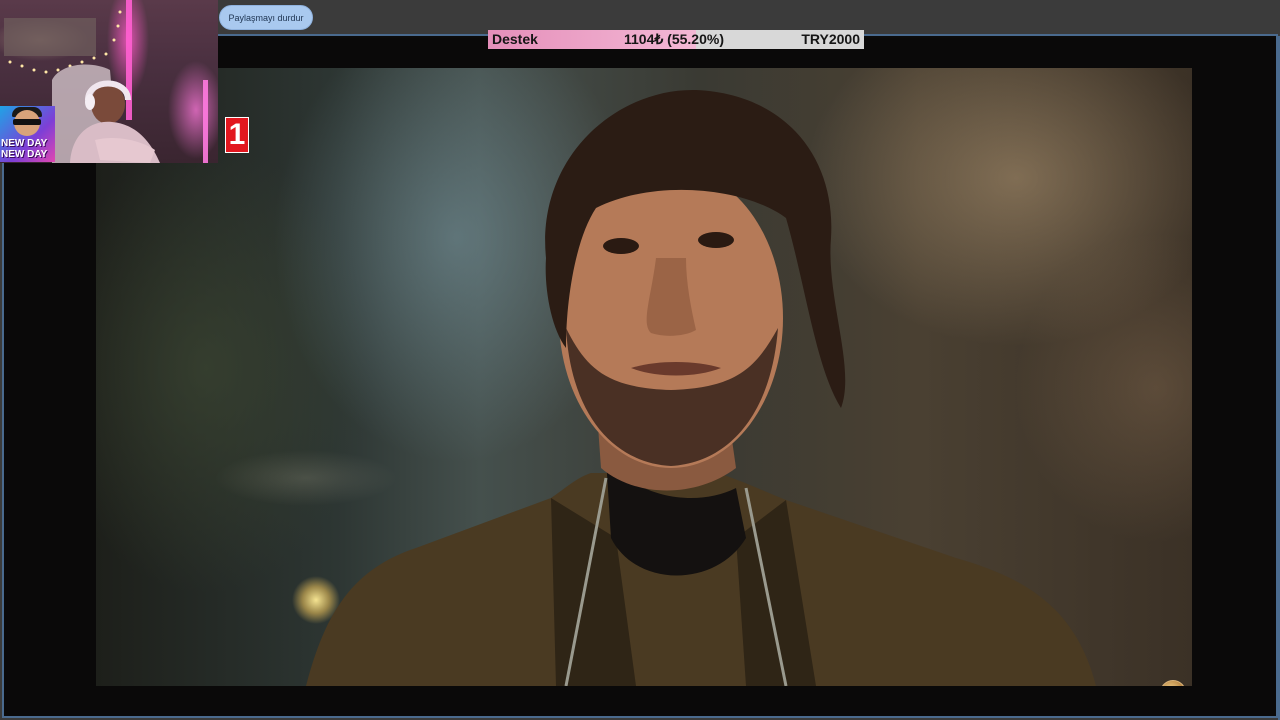 Image resolution: width=1280 pixels, height=720 pixels. What do you see at coordinates (716, 240) in the screenshot?
I see `right-eye` at bounding box center [716, 240].